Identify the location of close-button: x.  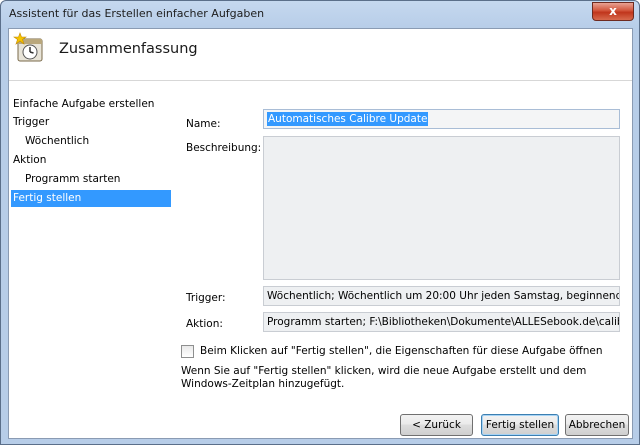
(613, 11).